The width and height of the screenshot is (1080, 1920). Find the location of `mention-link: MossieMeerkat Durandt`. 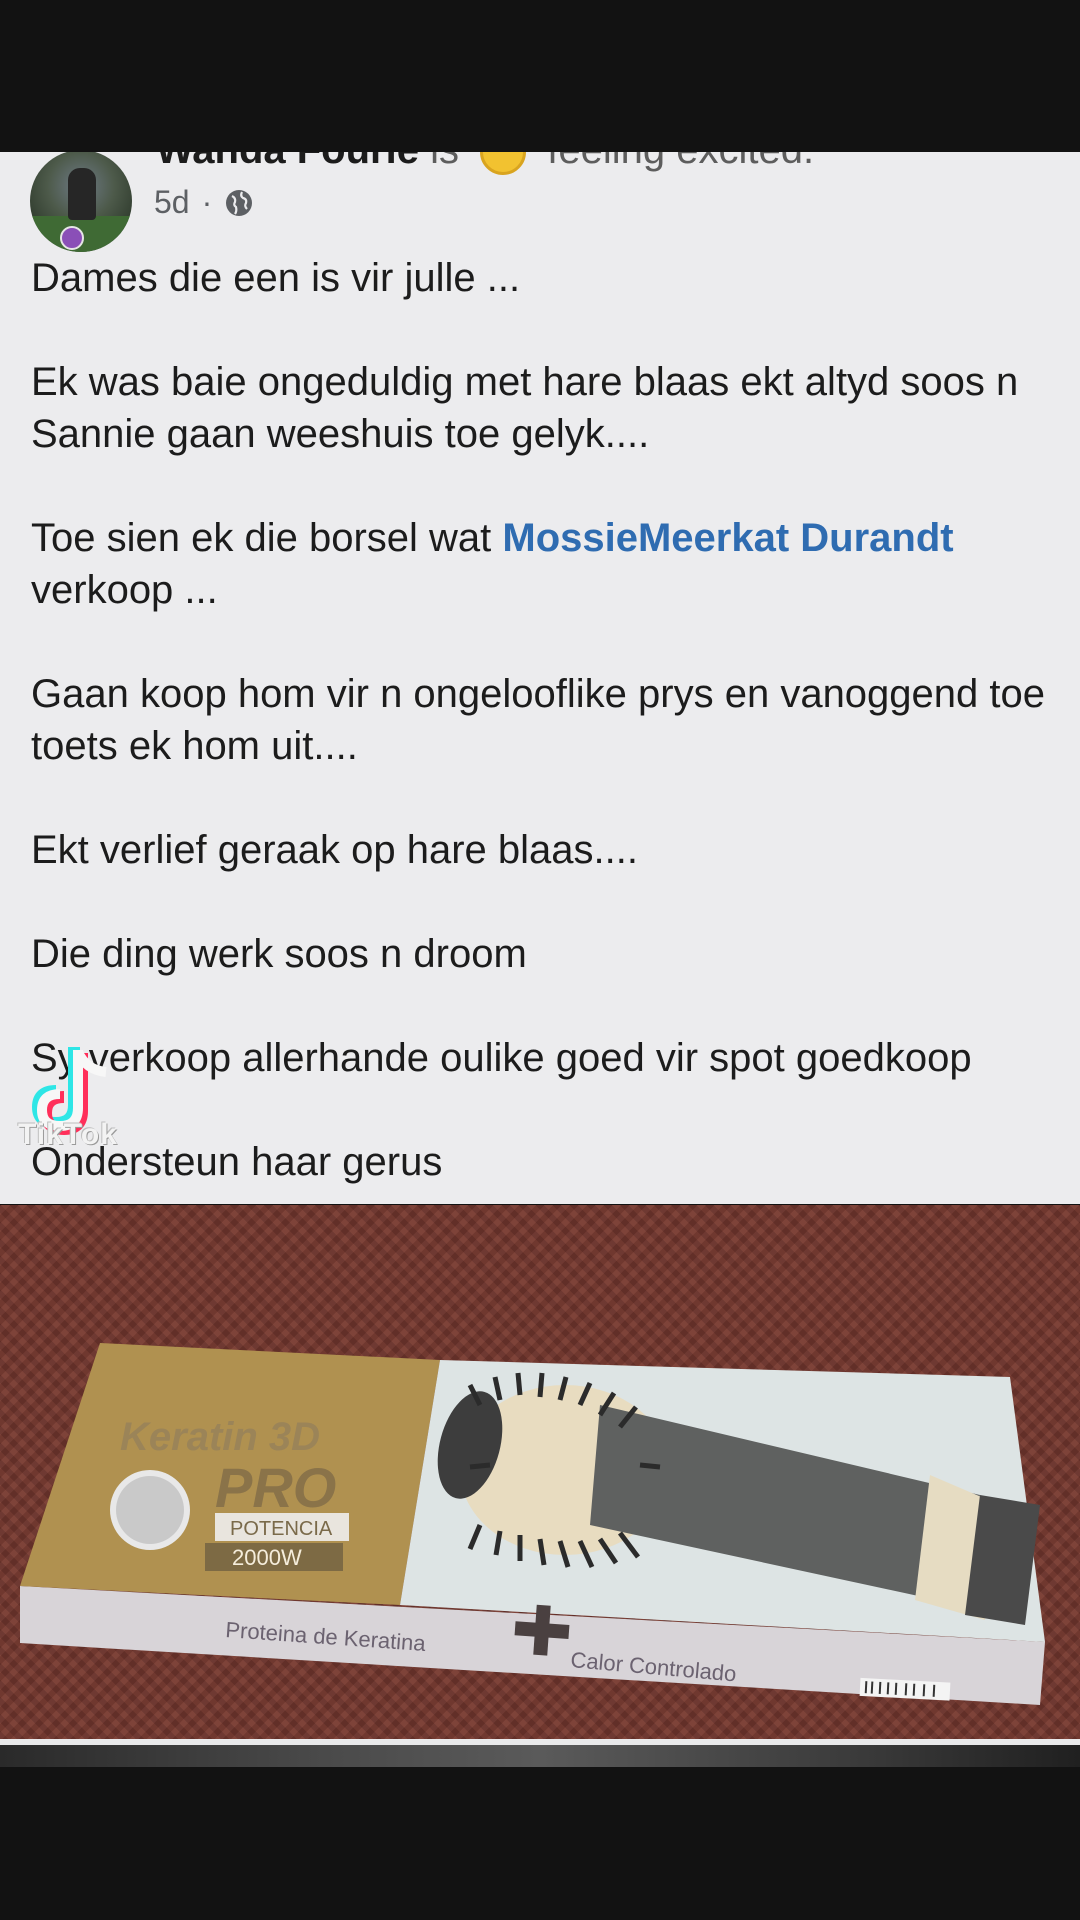

mention-link: MossieMeerkat Durandt is located at coordinates (727, 538).